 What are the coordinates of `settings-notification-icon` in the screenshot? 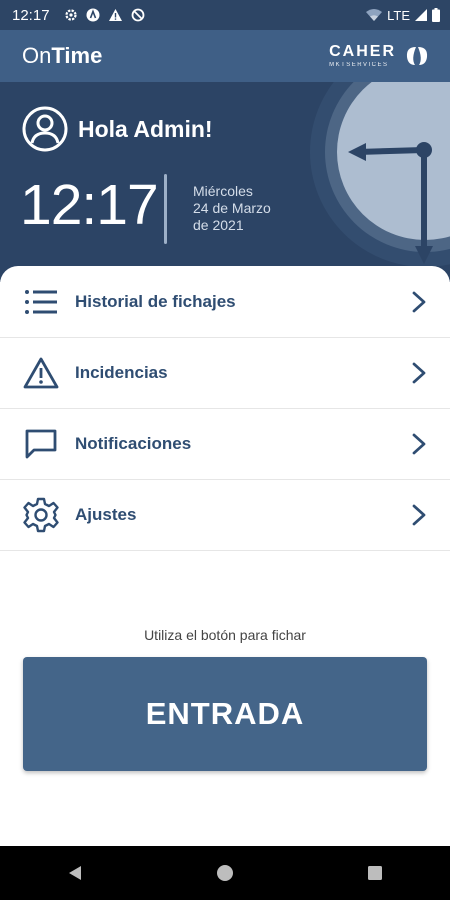 It's located at (70, 15).